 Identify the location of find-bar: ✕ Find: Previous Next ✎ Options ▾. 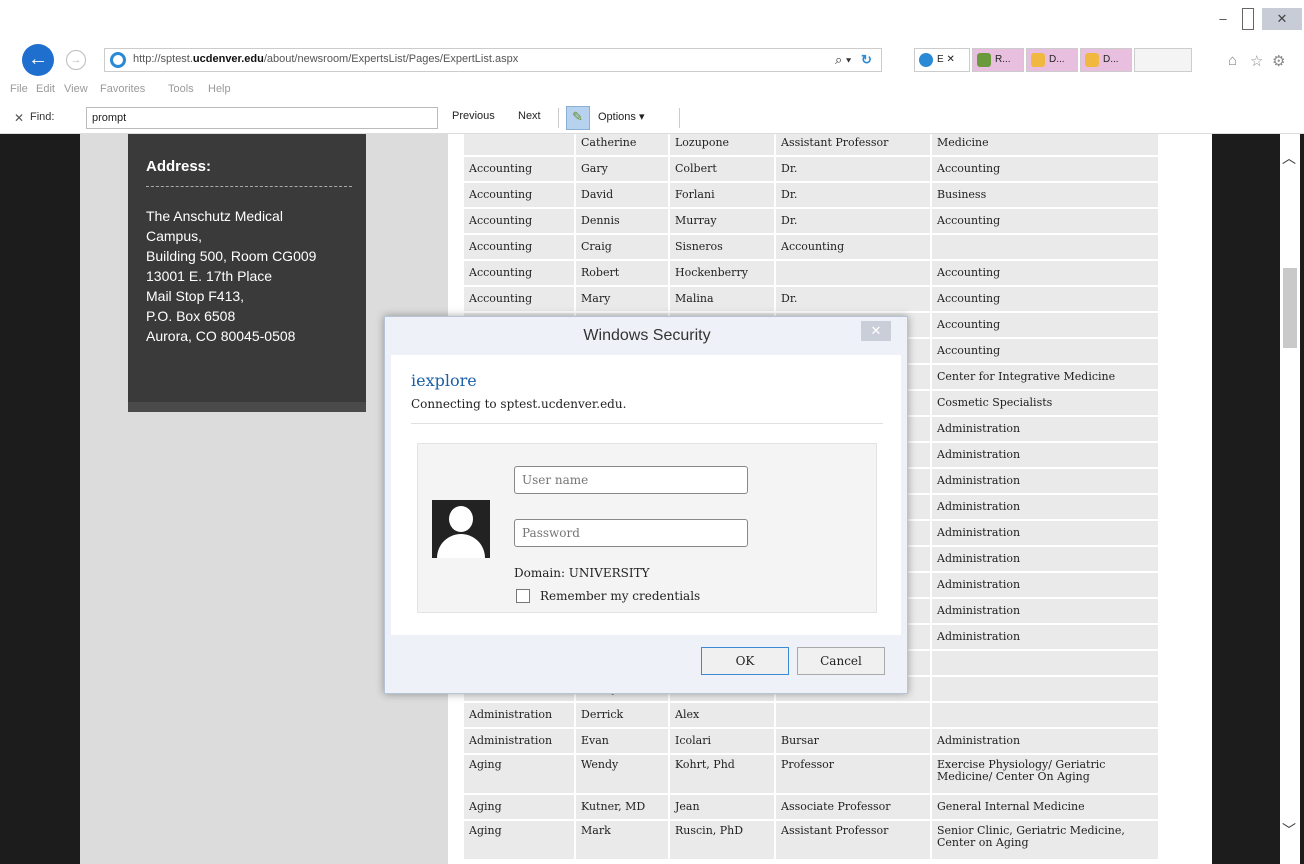
(652, 118).